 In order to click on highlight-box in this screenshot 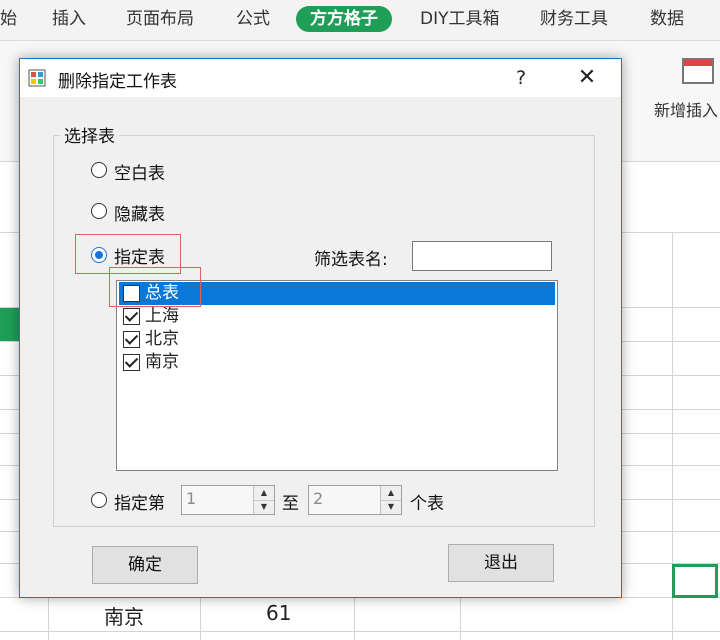, I will do `click(155, 287)`.